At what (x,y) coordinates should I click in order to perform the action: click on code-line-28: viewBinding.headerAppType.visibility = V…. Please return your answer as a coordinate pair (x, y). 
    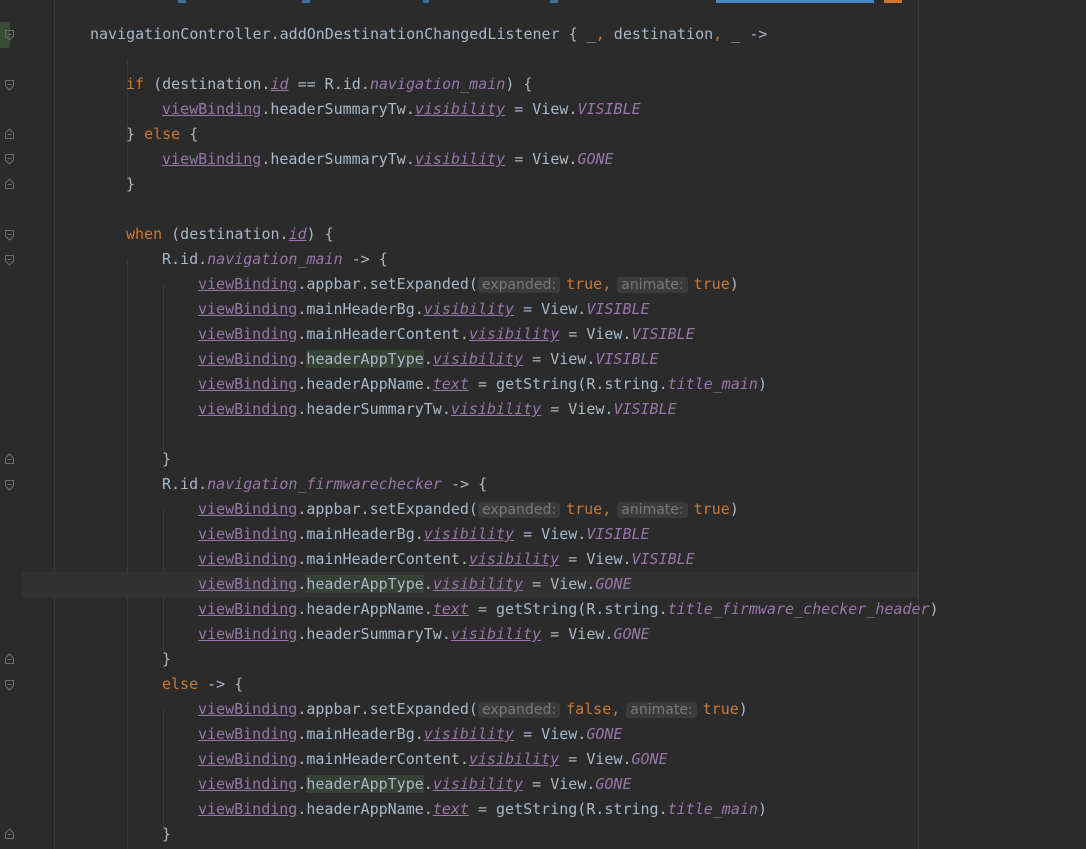
    Looking at the image, I should click on (415, 784).